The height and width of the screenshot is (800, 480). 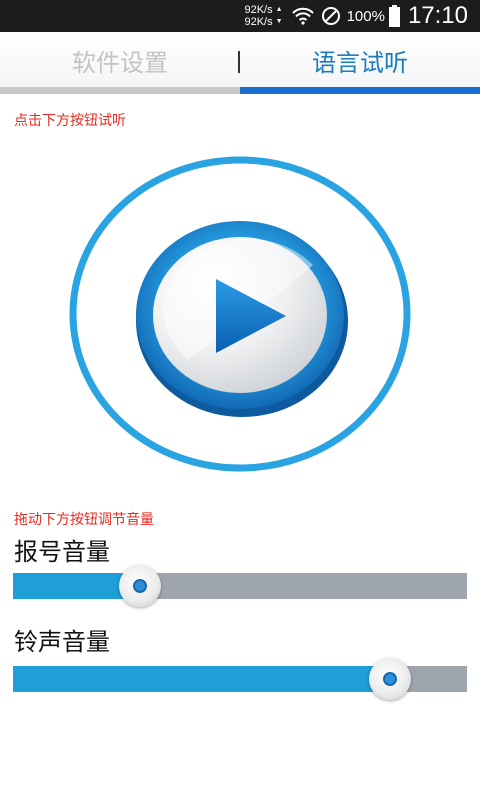 What do you see at coordinates (62, 552) in the screenshot?
I see `announce-volume-label: 报号音量` at bounding box center [62, 552].